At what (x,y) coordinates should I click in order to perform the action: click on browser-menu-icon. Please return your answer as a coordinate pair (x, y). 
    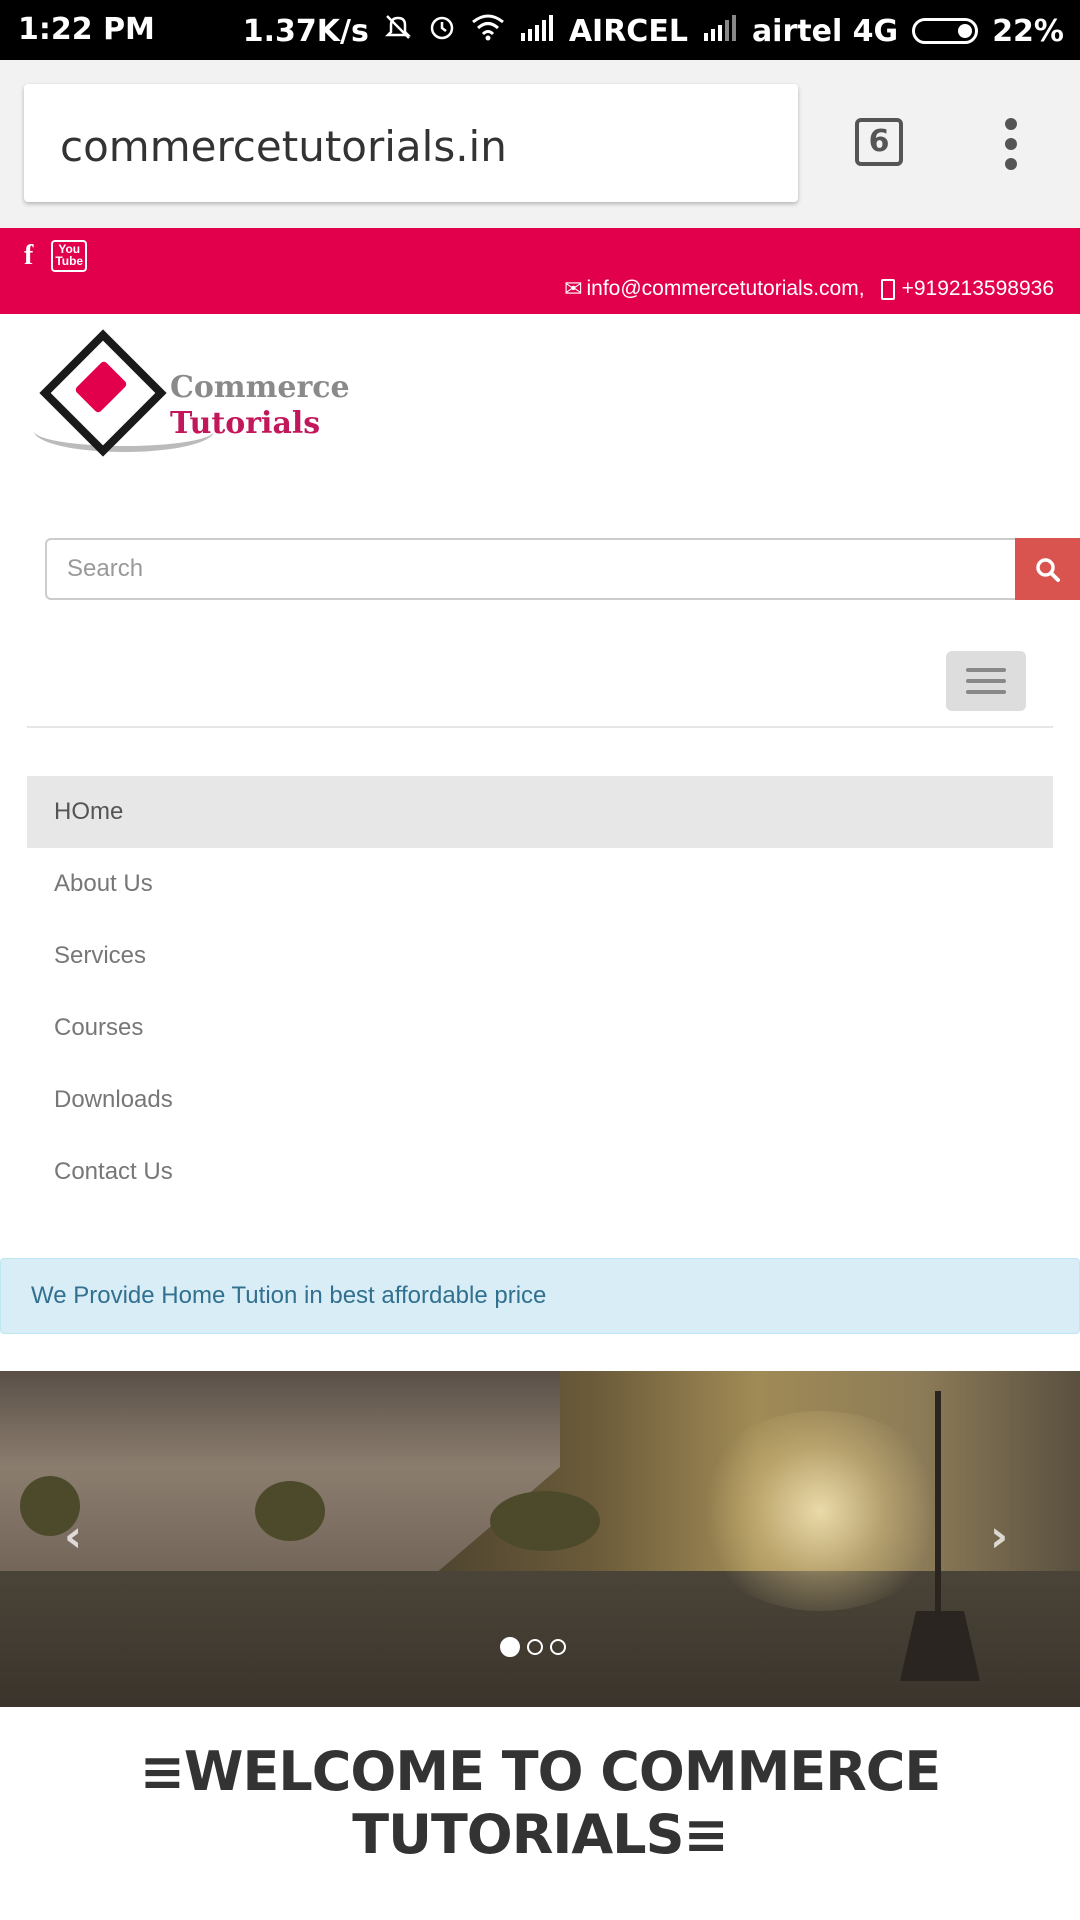
    Looking at the image, I should click on (1011, 146).